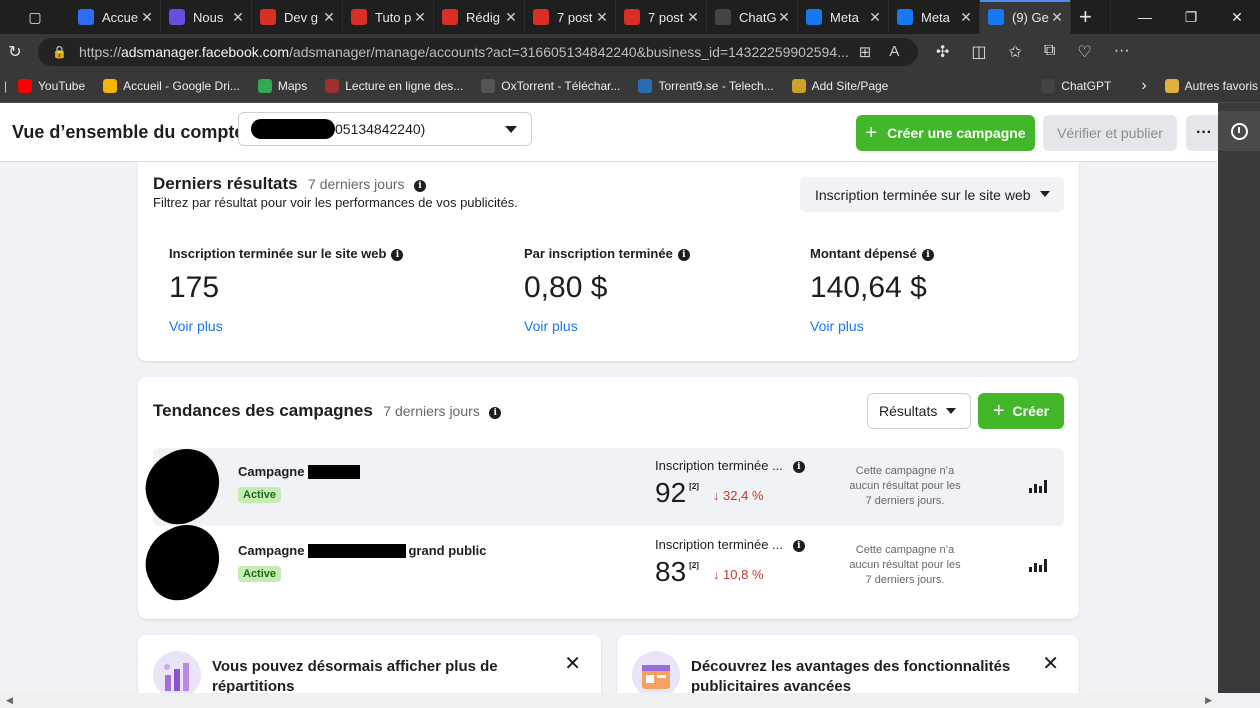 This screenshot has width=1260, height=708. Describe the element at coordinates (1084, 52) in the screenshot. I see `health-icon: ♡` at that location.